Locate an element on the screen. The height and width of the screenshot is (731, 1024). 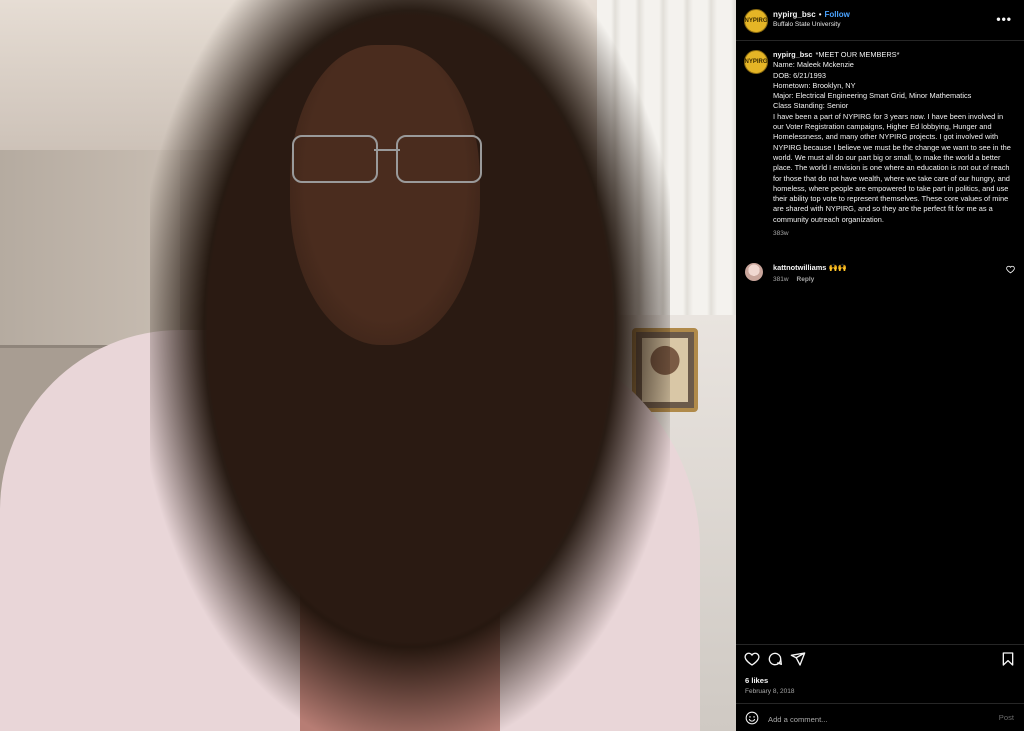
caption-line-text: *MEET OUR MEMBERS* is located at coordinates (857, 54).